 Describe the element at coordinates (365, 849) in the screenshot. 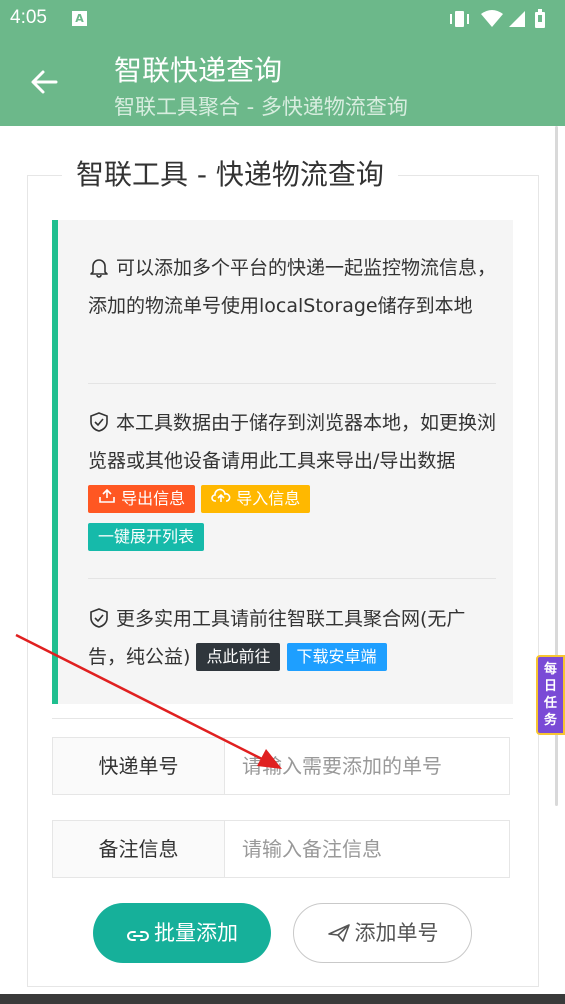

I see `remark-input` at that location.